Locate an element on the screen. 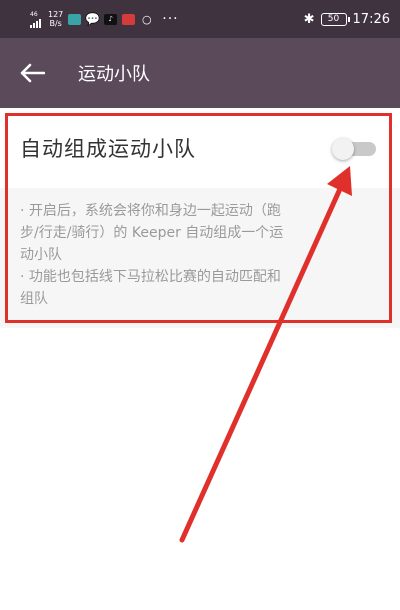 The height and width of the screenshot is (610, 400). description-line: 组队 is located at coordinates (34, 299).